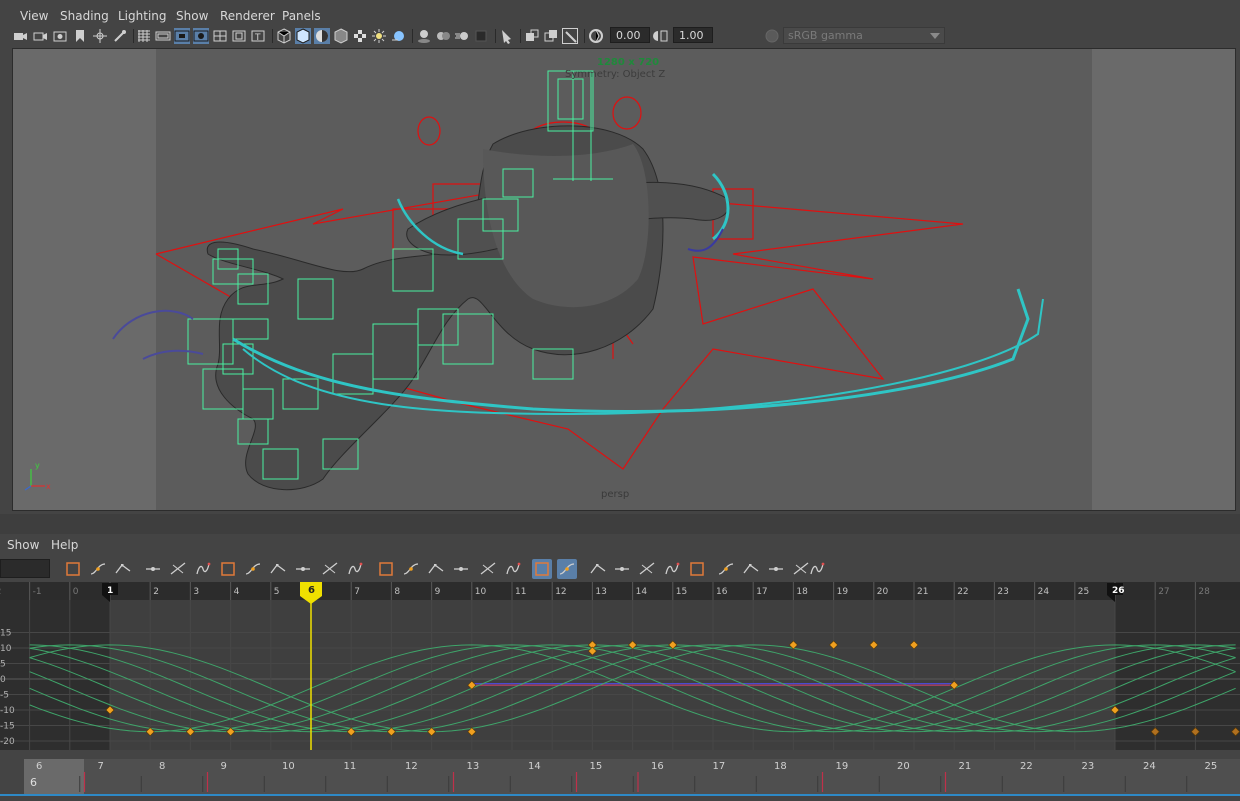  What do you see at coordinates (98, 569) in the screenshot?
I see `insert-key-icon` at bounding box center [98, 569].